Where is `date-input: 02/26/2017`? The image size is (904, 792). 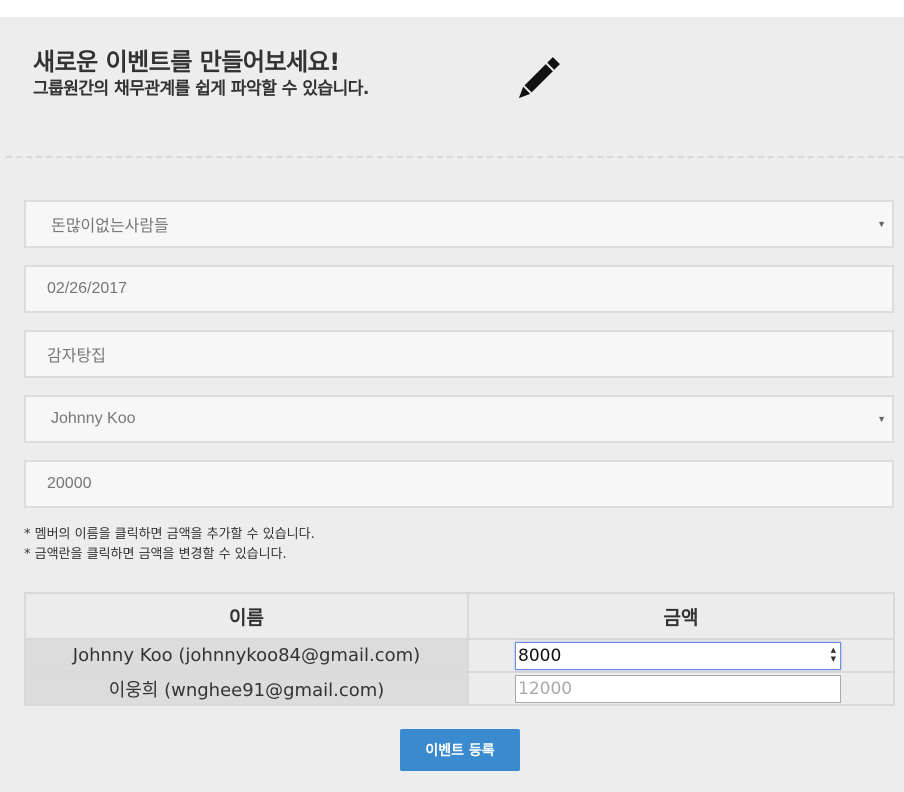
date-input: 02/26/2017 is located at coordinates (459, 289).